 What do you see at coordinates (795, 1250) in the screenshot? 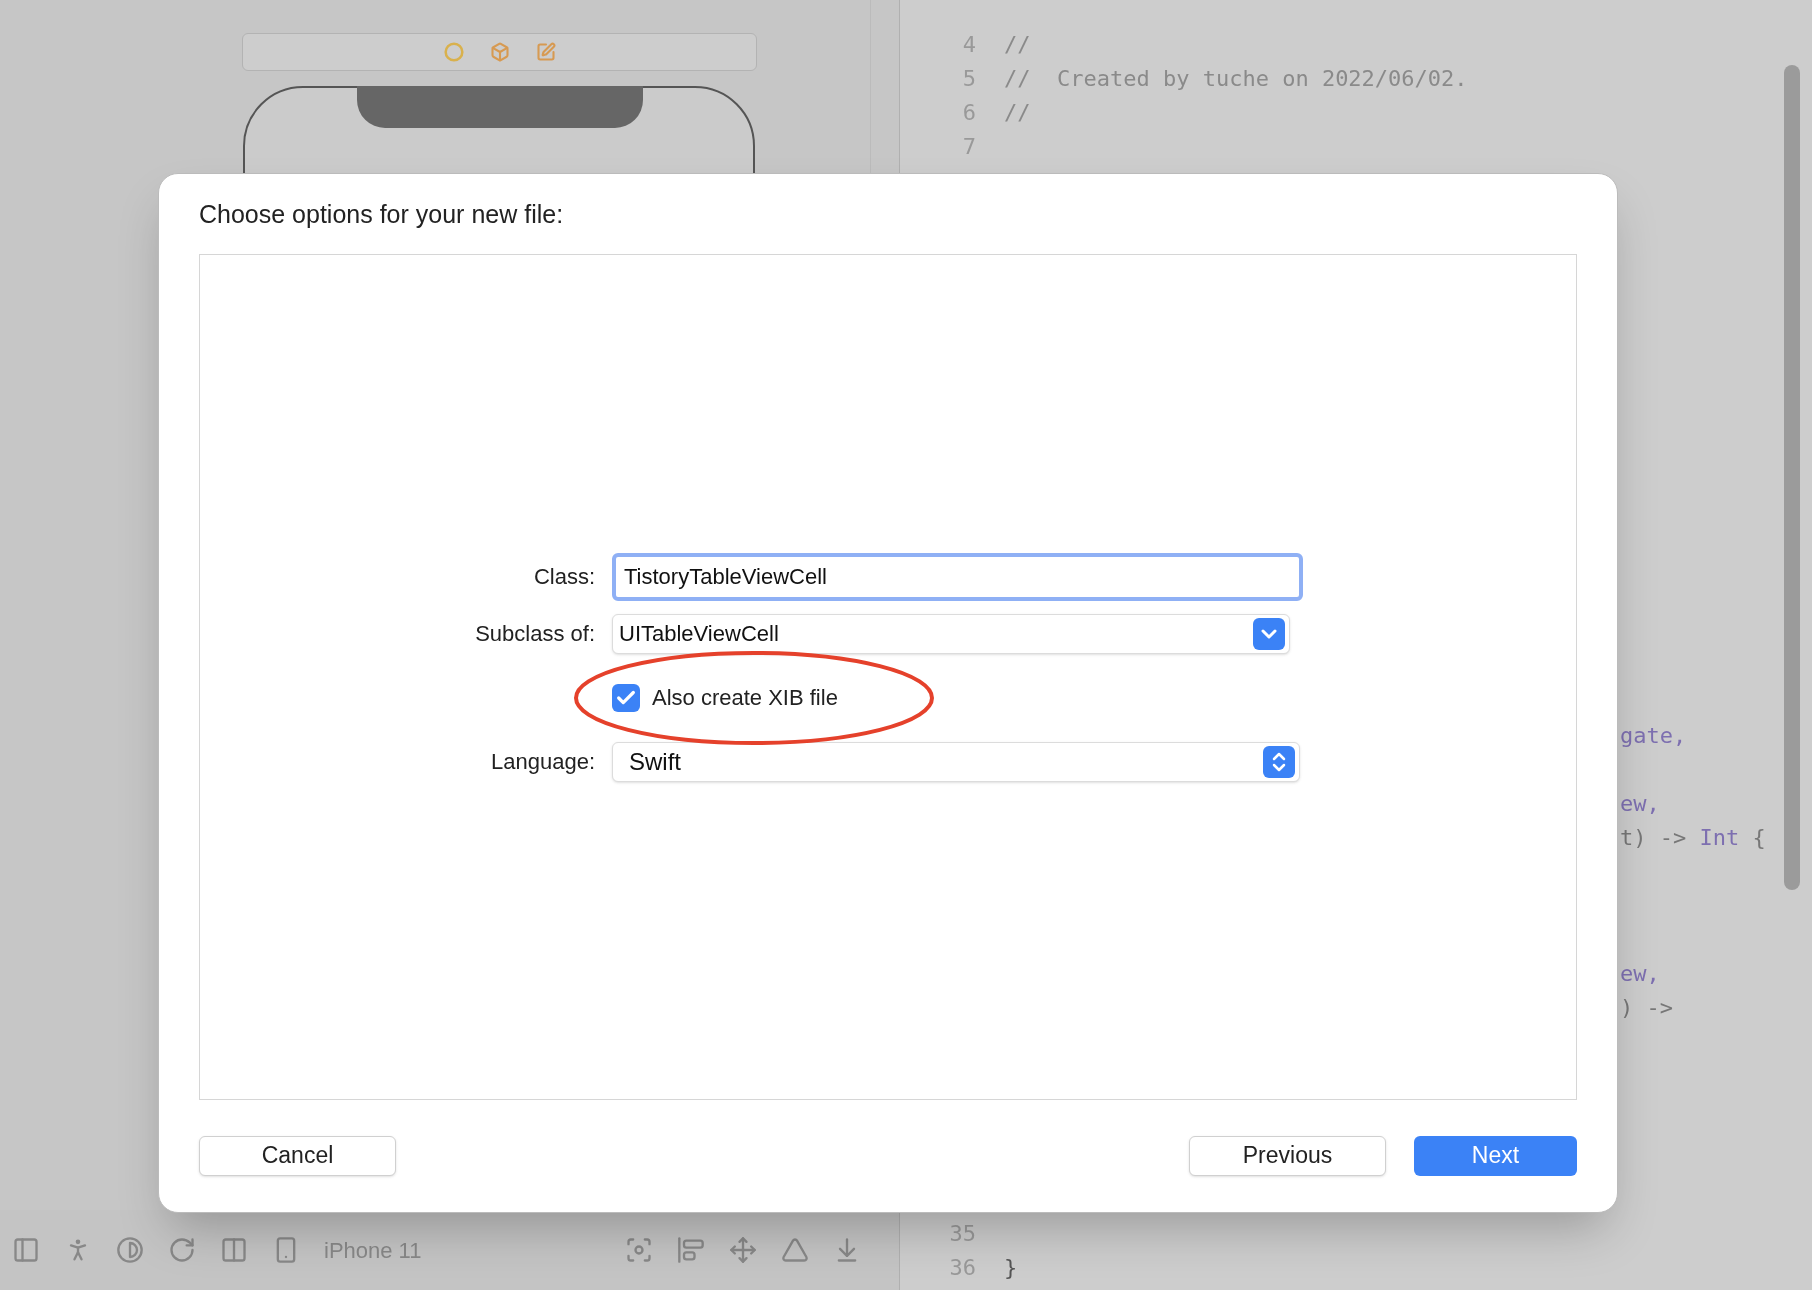
I see `triangle-icon` at bounding box center [795, 1250].